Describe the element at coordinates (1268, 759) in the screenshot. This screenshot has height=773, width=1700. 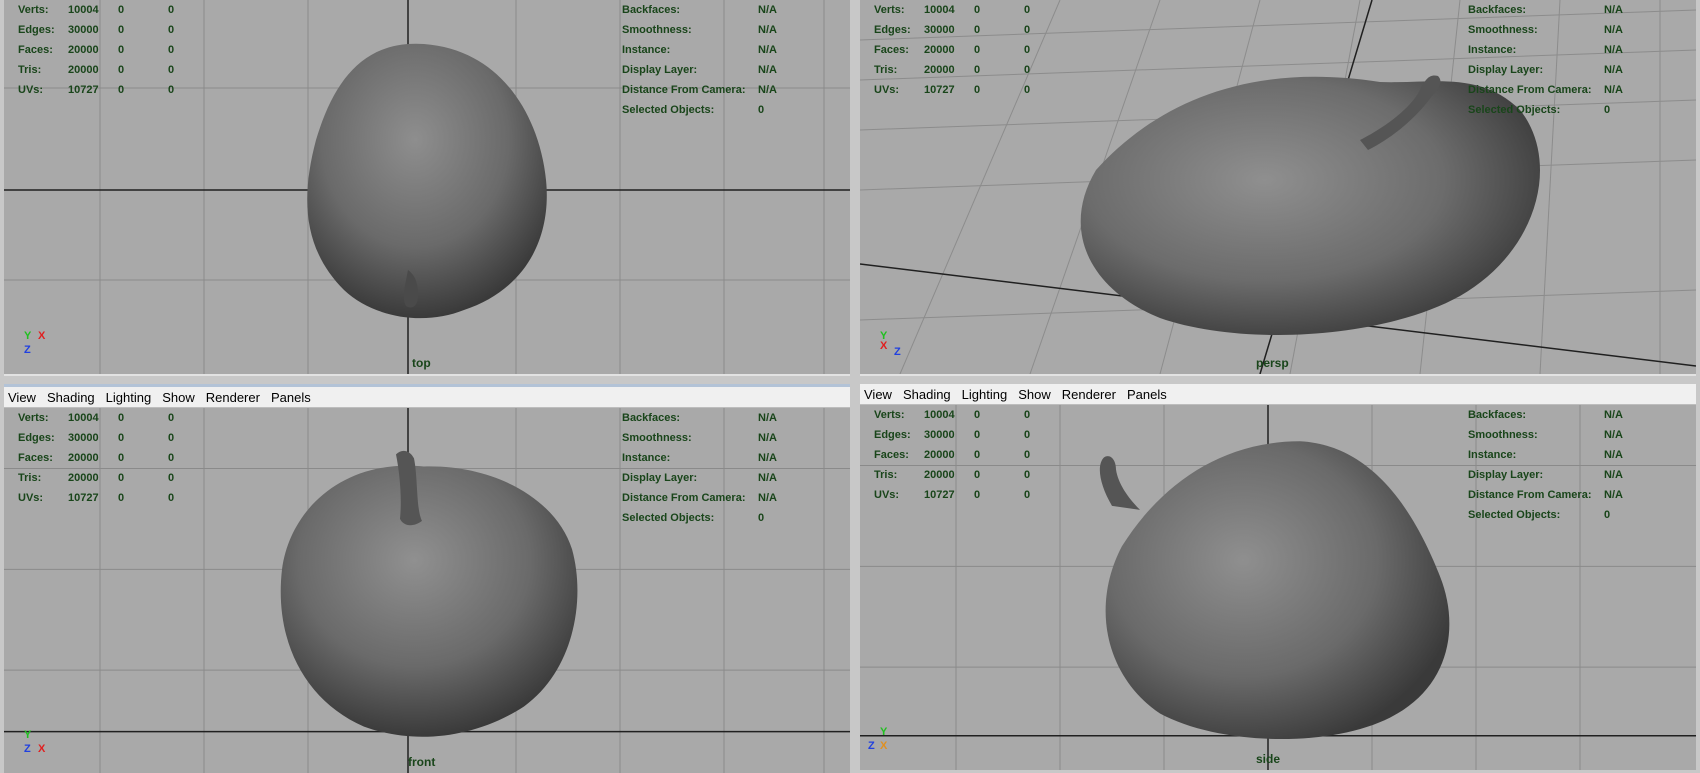
I see `camera-label: side` at that location.